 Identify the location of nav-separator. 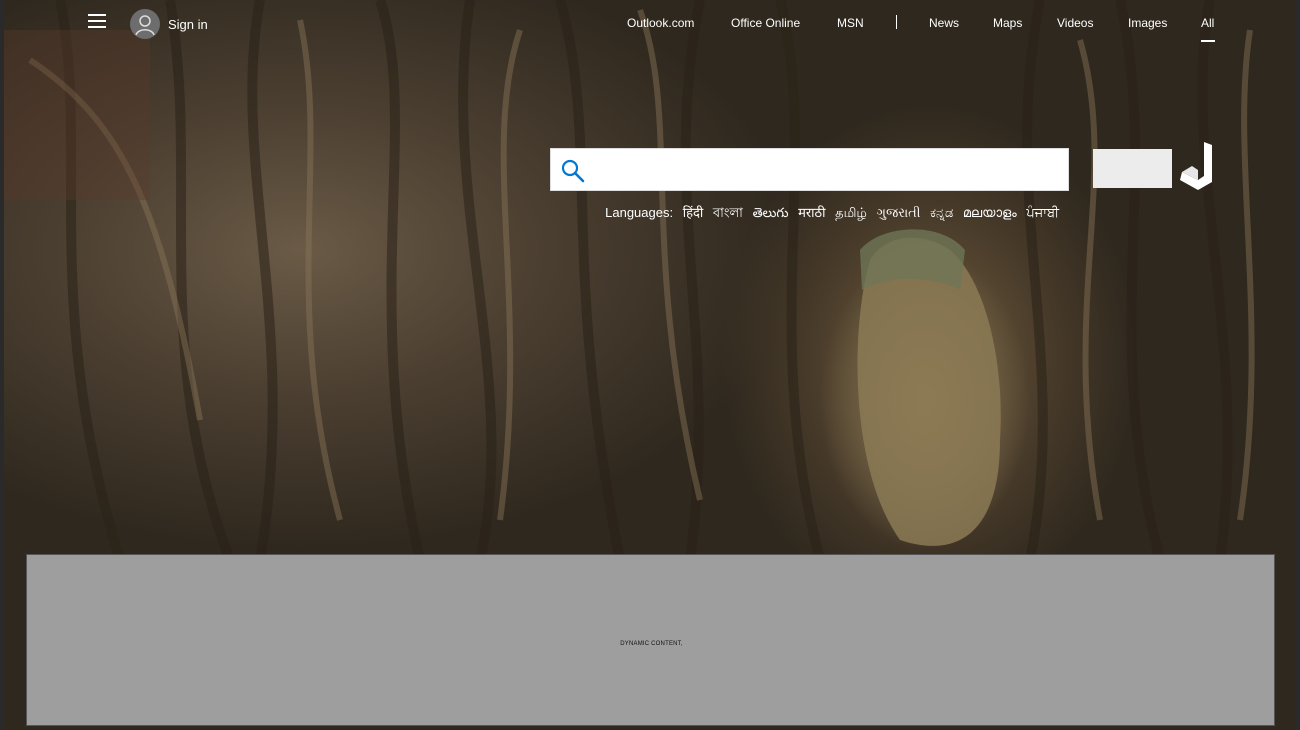
(896, 22).